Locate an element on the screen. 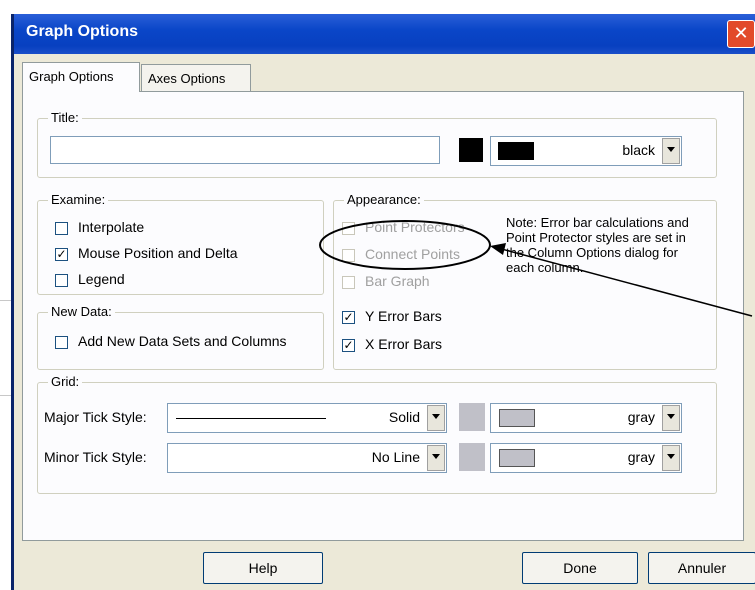 This screenshot has height=590, width=755. solid-line-preview is located at coordinates (251, 418).